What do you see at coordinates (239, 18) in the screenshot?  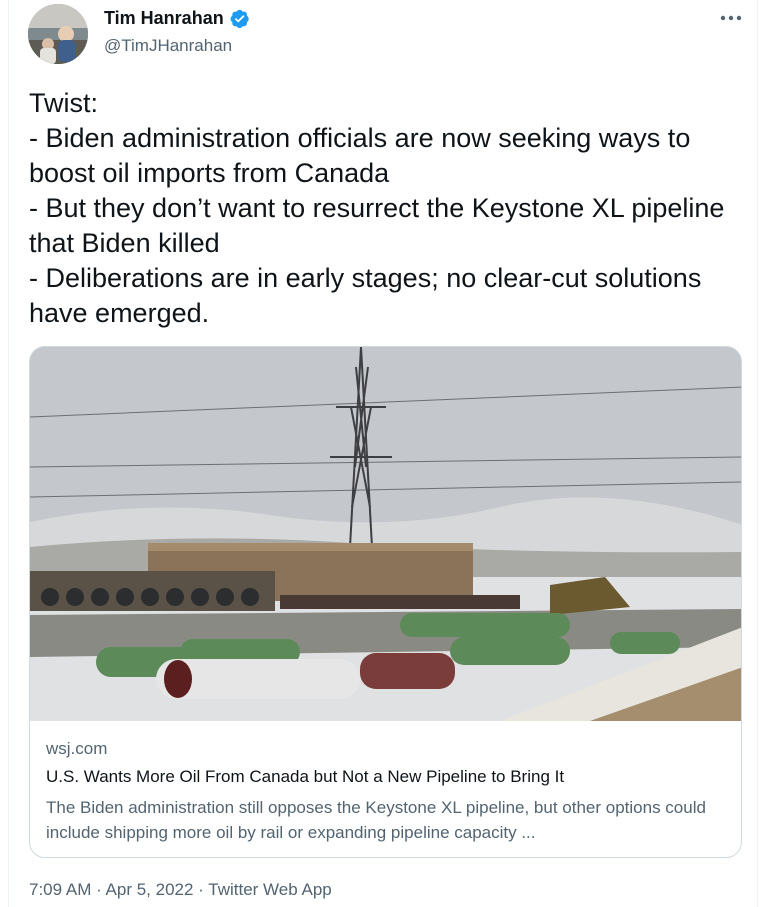 I see `verified-badge-icon` at bounding box center [239, 18].